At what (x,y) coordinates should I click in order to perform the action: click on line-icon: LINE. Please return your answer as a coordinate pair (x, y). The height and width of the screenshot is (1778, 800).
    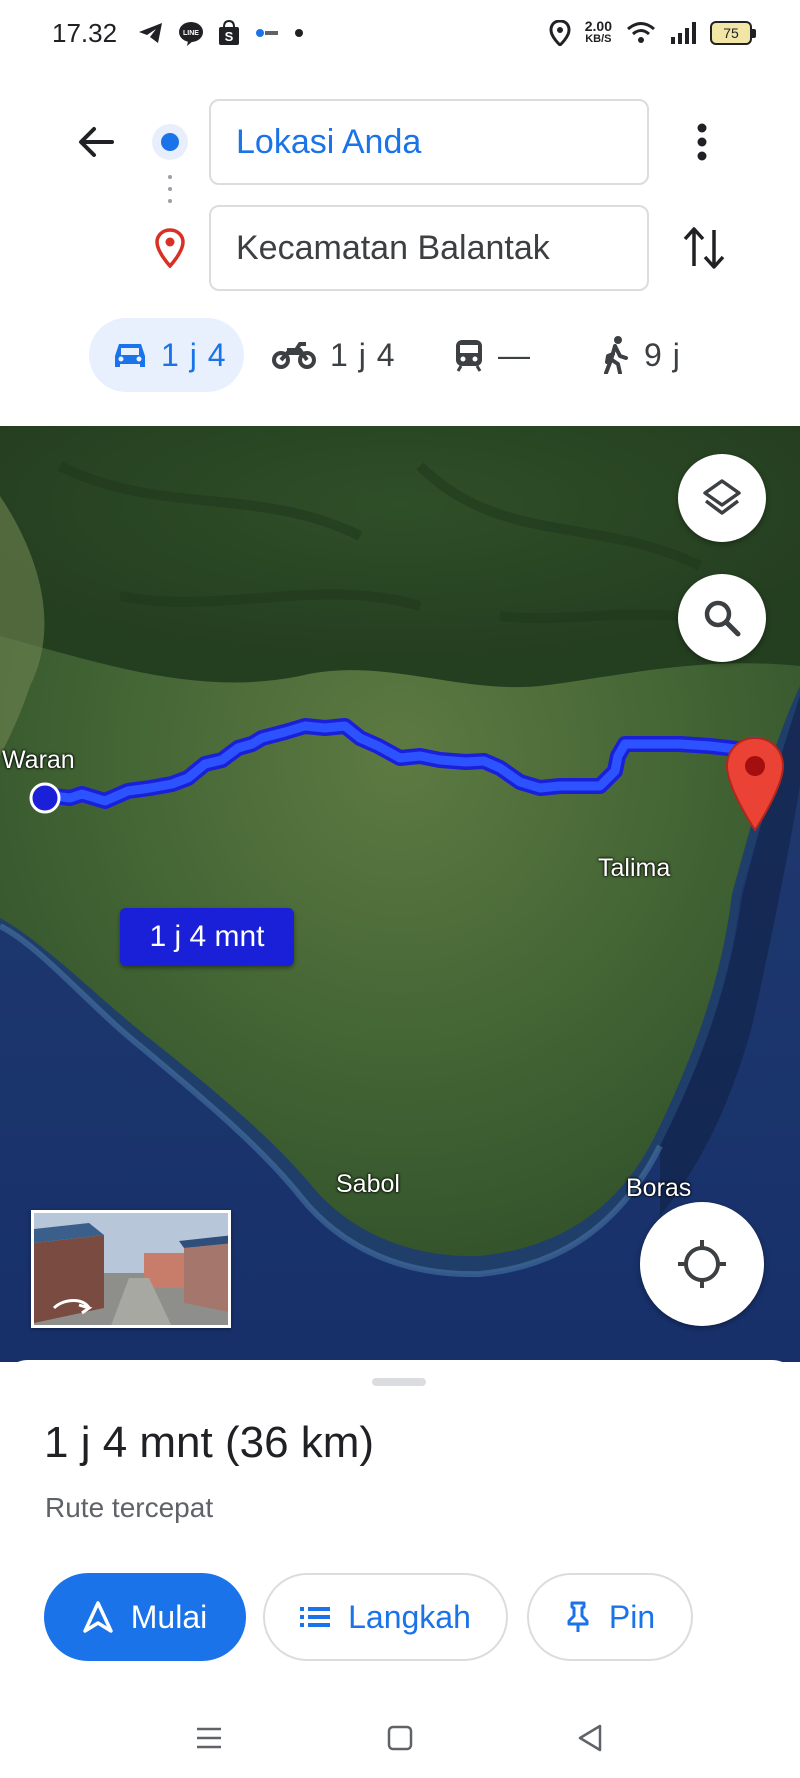
    Looking at the image, I should click on (191, 34).